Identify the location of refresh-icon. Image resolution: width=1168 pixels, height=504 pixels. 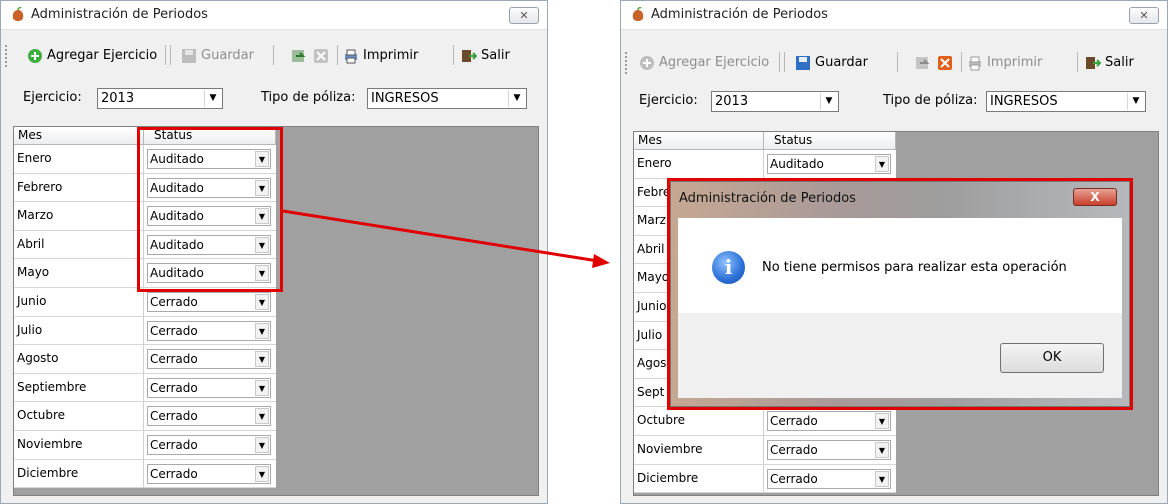
(299, 55).